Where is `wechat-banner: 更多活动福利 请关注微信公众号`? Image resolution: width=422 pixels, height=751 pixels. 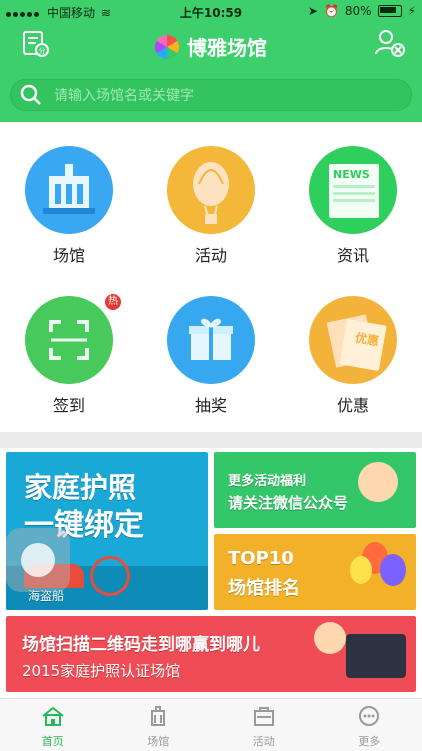
wechat-banner: 更多活动福利 请关注微信公众号 is located at coordinates (315, 490).